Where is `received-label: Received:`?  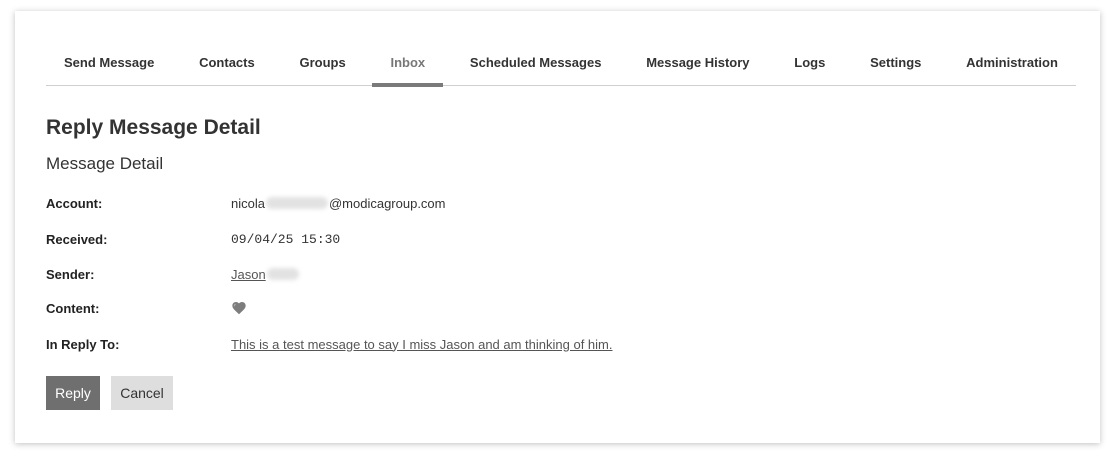 received-label: Received: is located at coordinates (77, 239).